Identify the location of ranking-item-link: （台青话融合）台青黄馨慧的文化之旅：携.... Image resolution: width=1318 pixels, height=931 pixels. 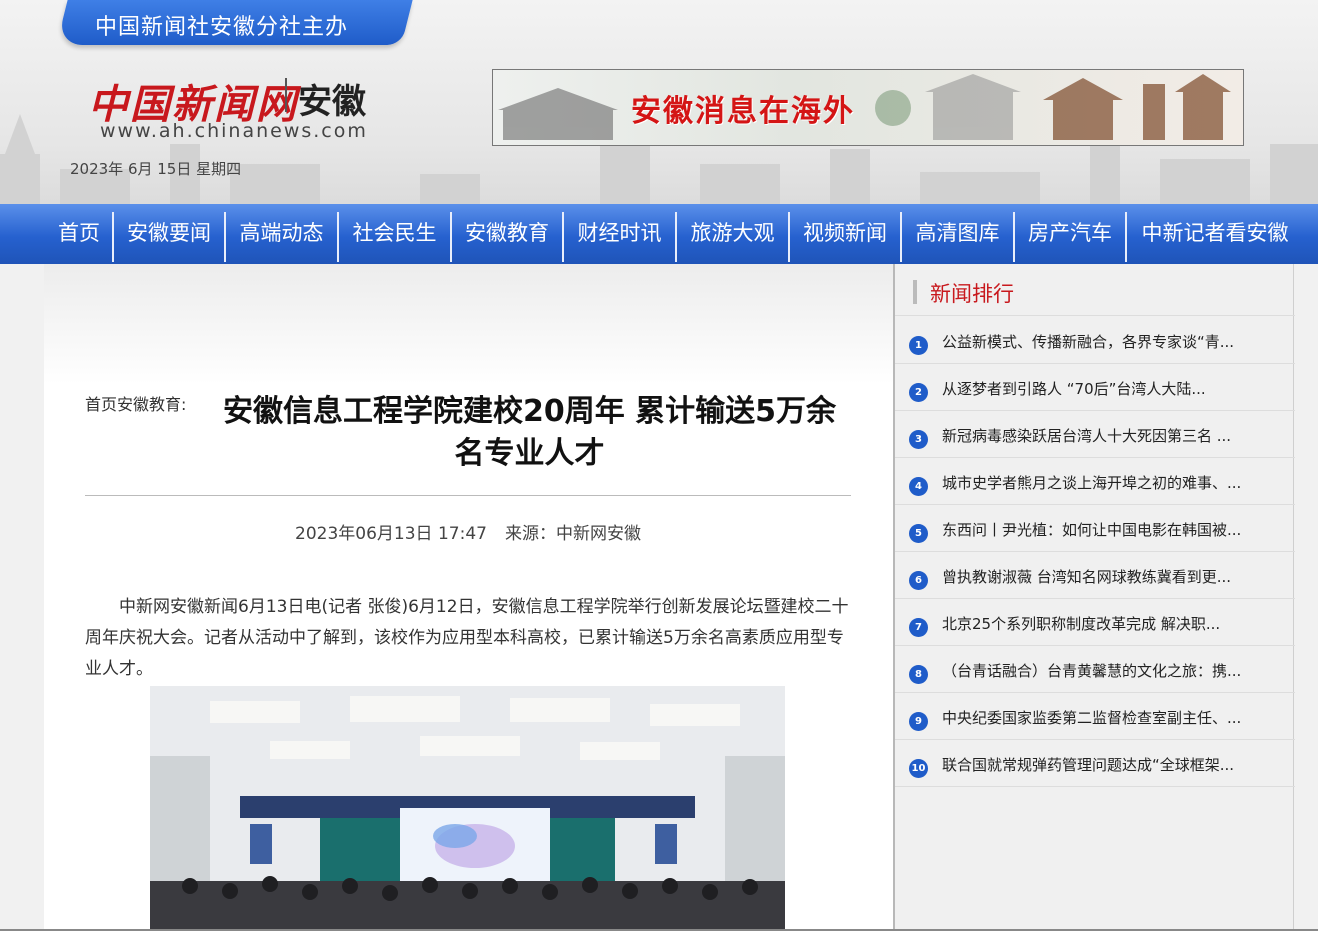
(1097, 670).